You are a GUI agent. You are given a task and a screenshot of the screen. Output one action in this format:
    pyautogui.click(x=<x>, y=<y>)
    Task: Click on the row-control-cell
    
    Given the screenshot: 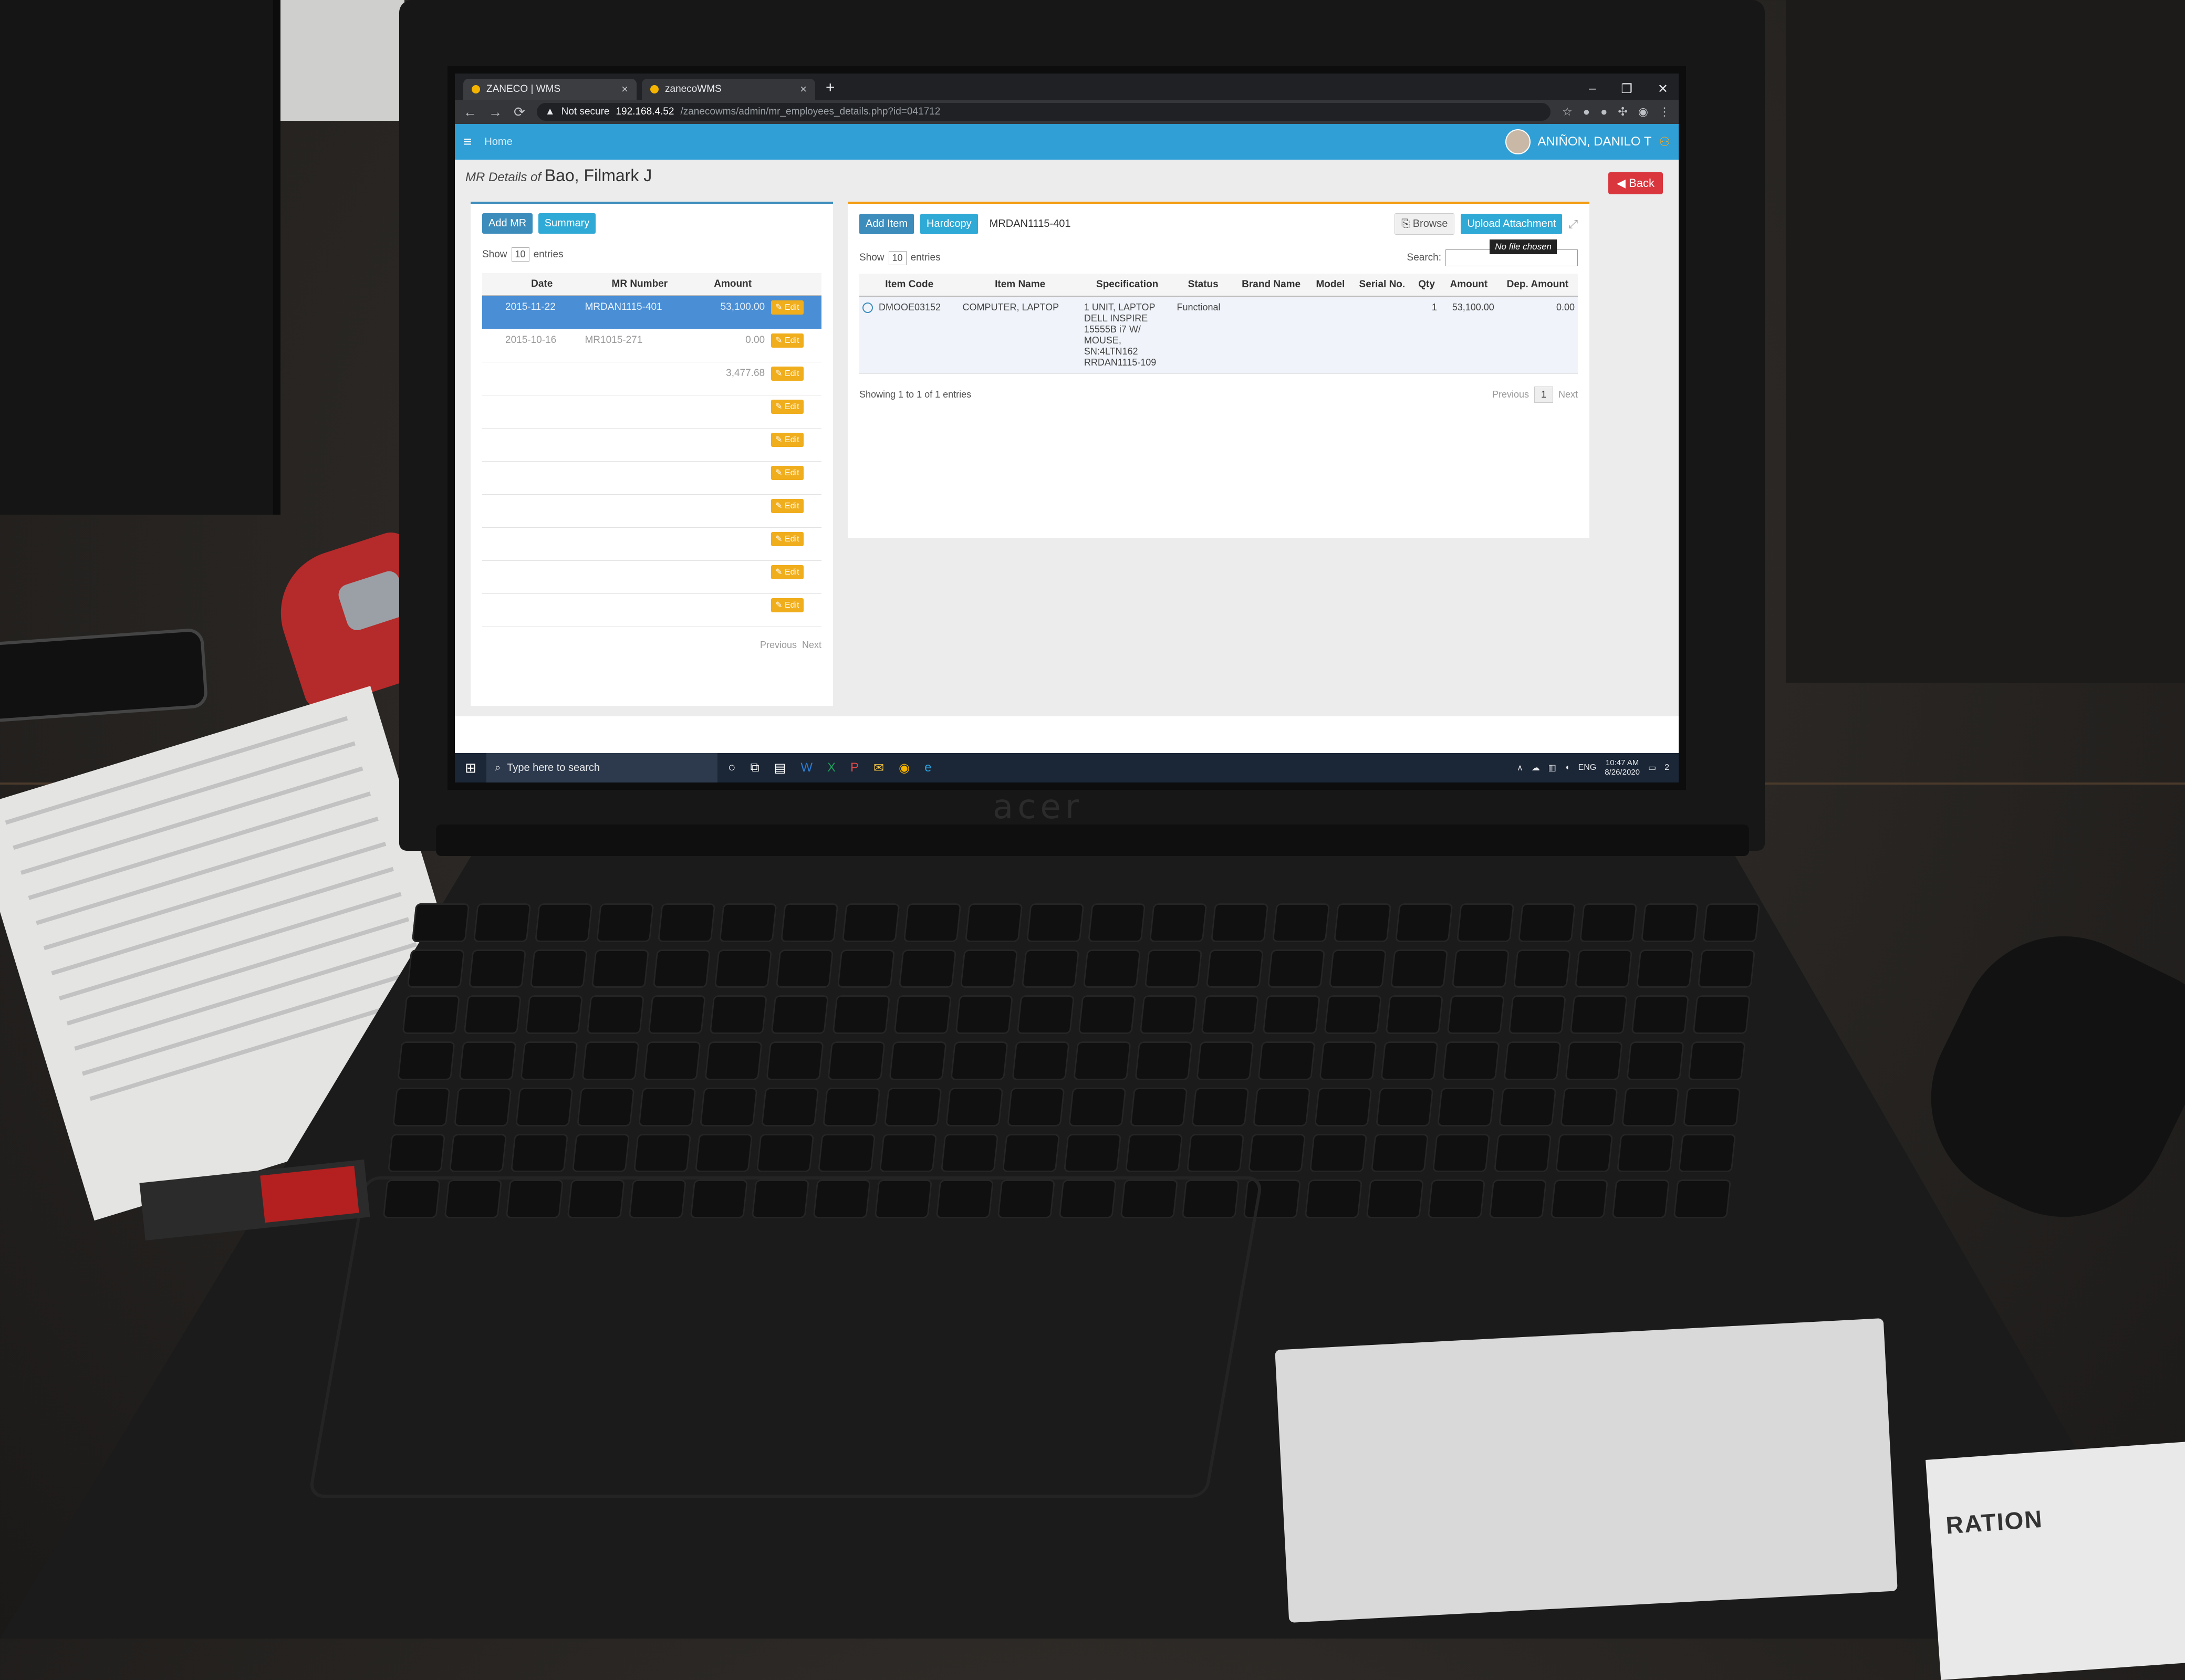 What is the action you would take?
    pyautogui.click(x=492, y=610)
    